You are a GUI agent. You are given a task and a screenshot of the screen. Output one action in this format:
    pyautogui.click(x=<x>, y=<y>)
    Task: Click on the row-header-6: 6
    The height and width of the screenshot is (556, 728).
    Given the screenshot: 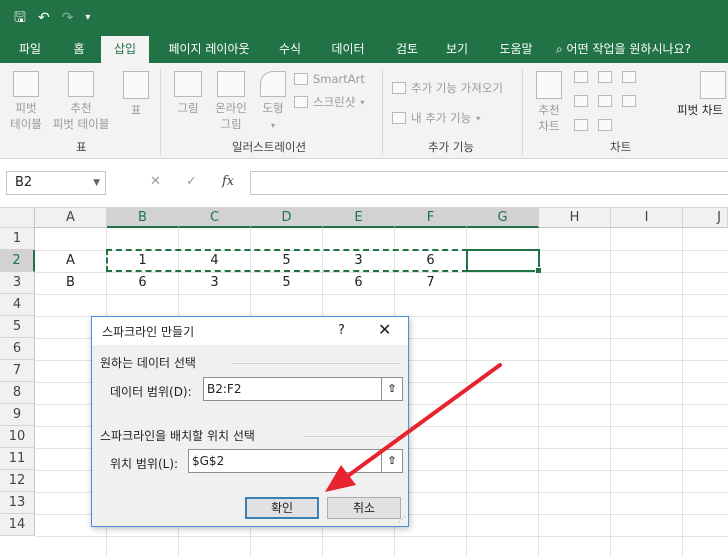 What is the action you would take?
    pyautogui.click(x=17, y=349)
    